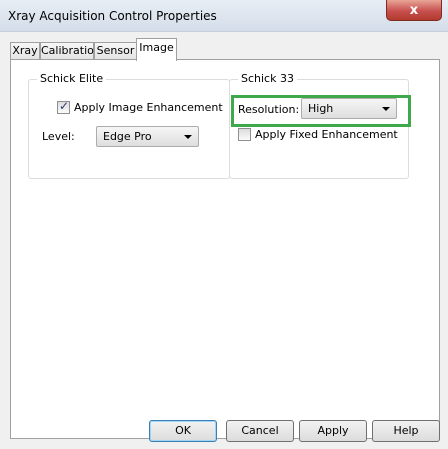 The height and width of the screenshot is (449, 448). What do you see at coordinates (70, 51) in the screenshot?
I see `tab-calibration: Calibration` at bounding box center [70, 51].